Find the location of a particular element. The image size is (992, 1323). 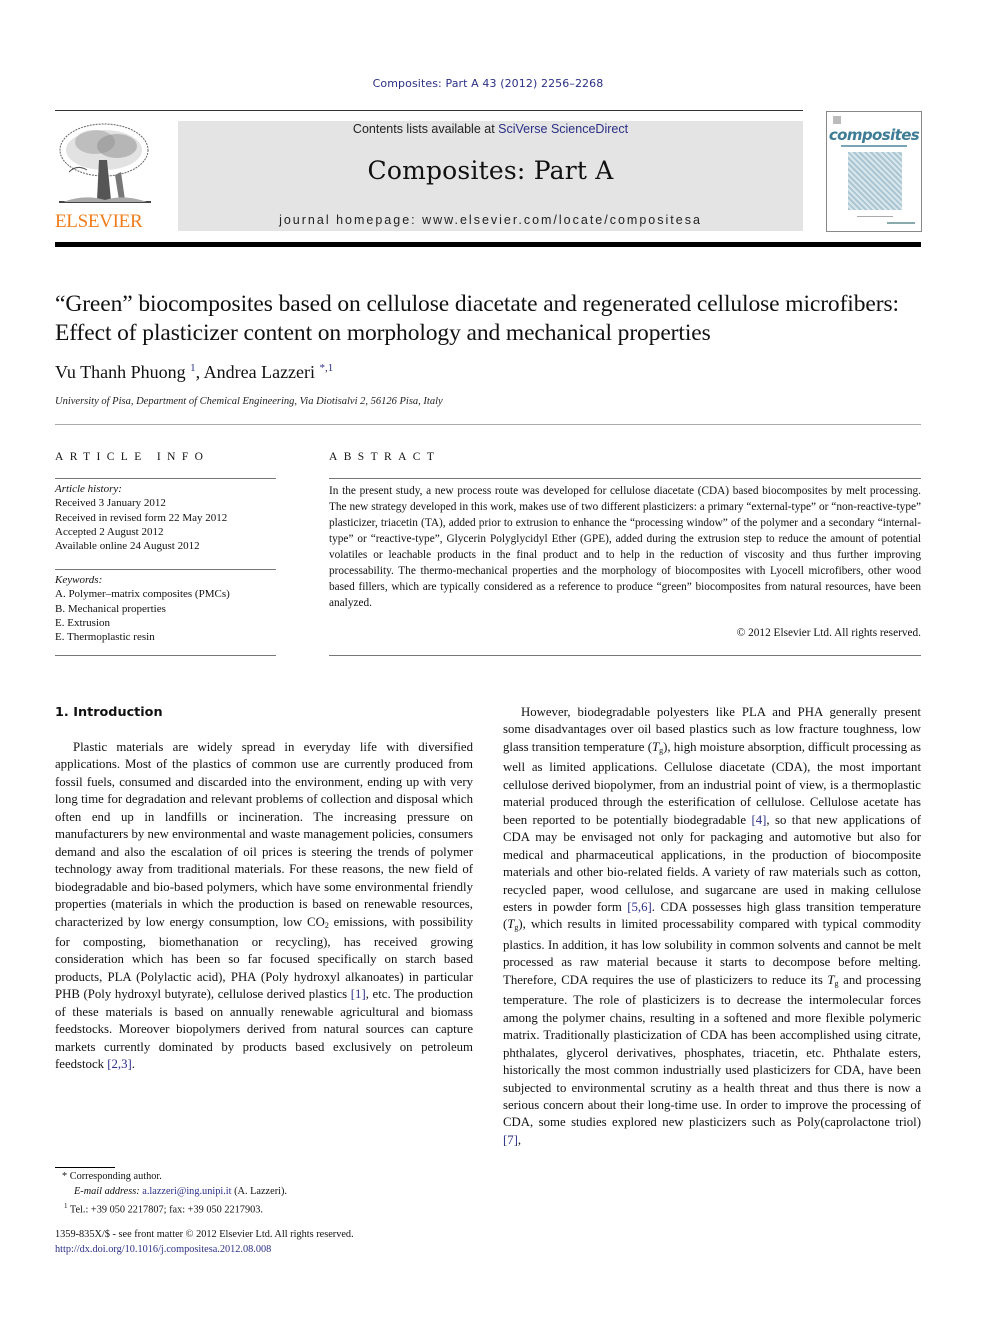

affiliation-divider is located at coordinates (488, 424).